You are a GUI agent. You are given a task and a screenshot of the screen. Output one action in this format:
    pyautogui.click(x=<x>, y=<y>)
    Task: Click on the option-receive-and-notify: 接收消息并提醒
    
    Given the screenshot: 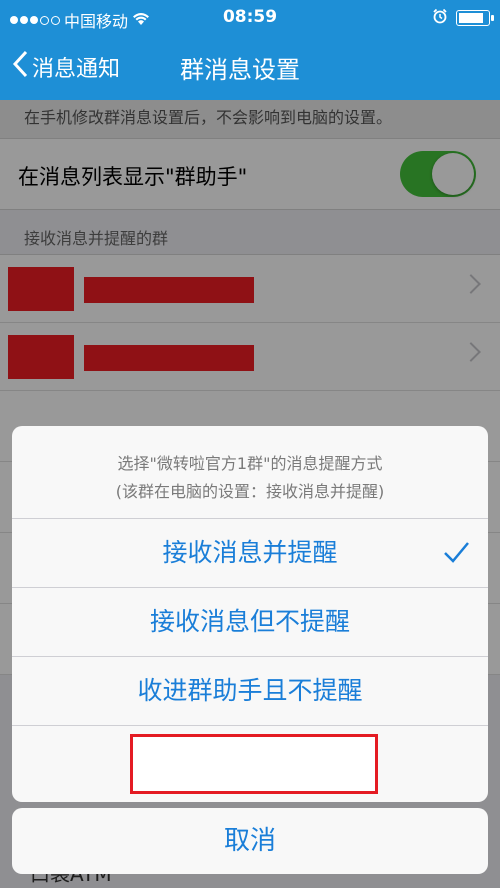 What is the action you would take?
    pyautogui.click(x=250, y=553)
    